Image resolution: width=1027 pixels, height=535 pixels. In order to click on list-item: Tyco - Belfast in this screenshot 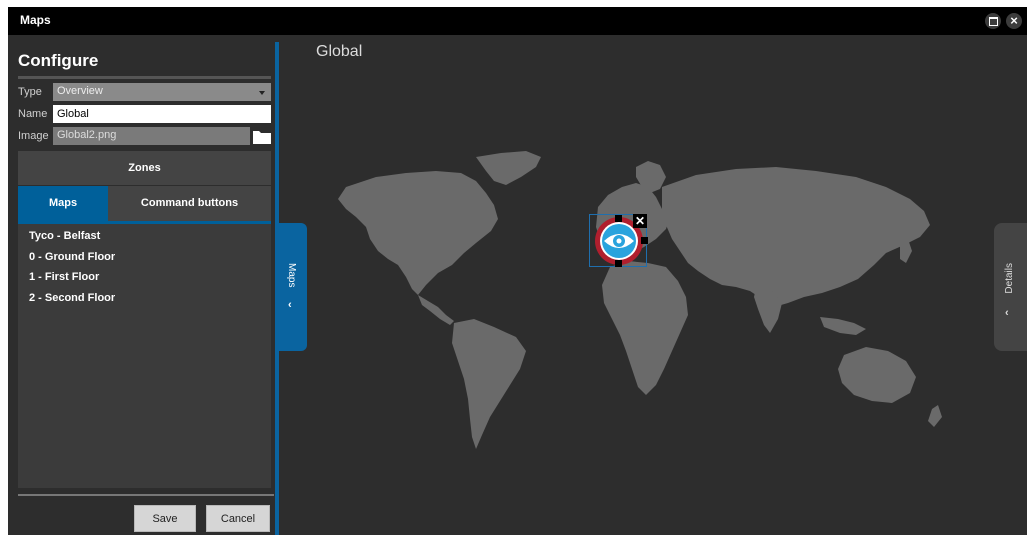, I will do `click(64, 236)`.